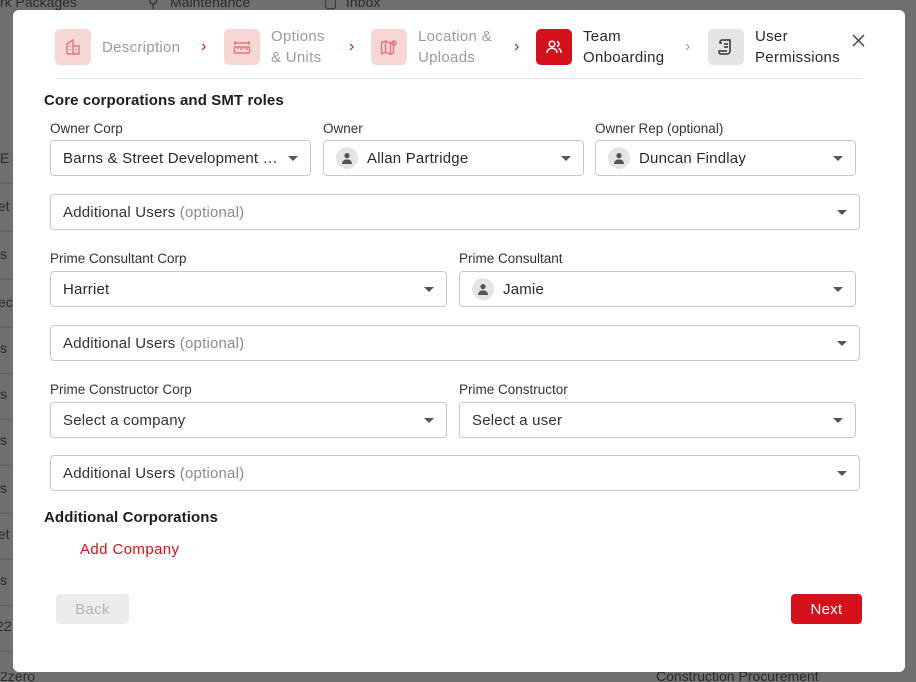 The height and width of the screenshot is (682, 916). Describe the element at coordinates (124, 420) in the screenshot. I see `prime-constructor-corp-placeholder: Select a company` at that location.